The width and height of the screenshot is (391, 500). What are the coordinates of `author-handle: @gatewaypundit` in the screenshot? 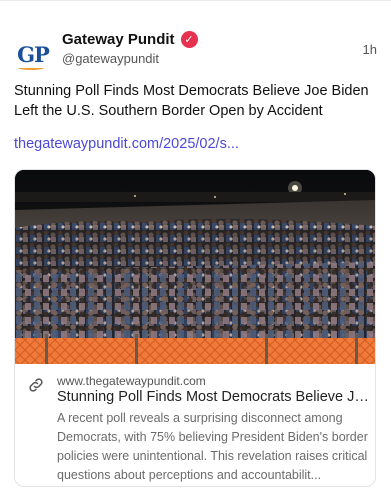 It's located at (110, 58).